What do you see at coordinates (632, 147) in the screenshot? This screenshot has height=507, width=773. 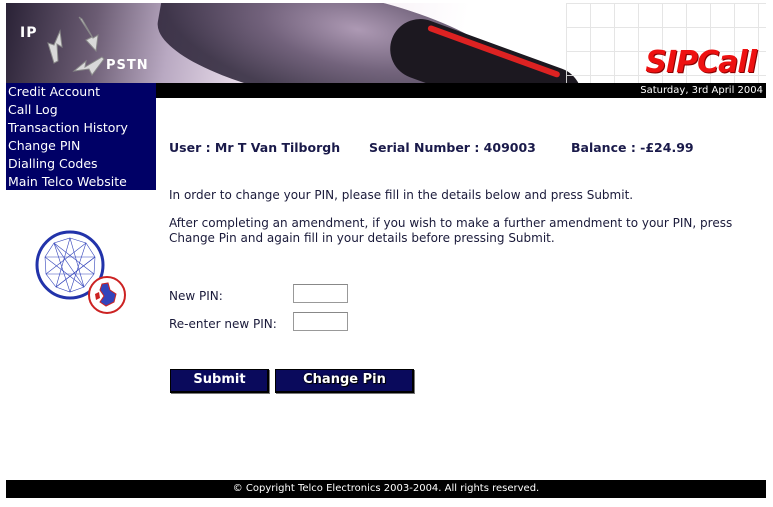 I see `account-balance: Balance : -£24.99` at bounding box center [632, 147].